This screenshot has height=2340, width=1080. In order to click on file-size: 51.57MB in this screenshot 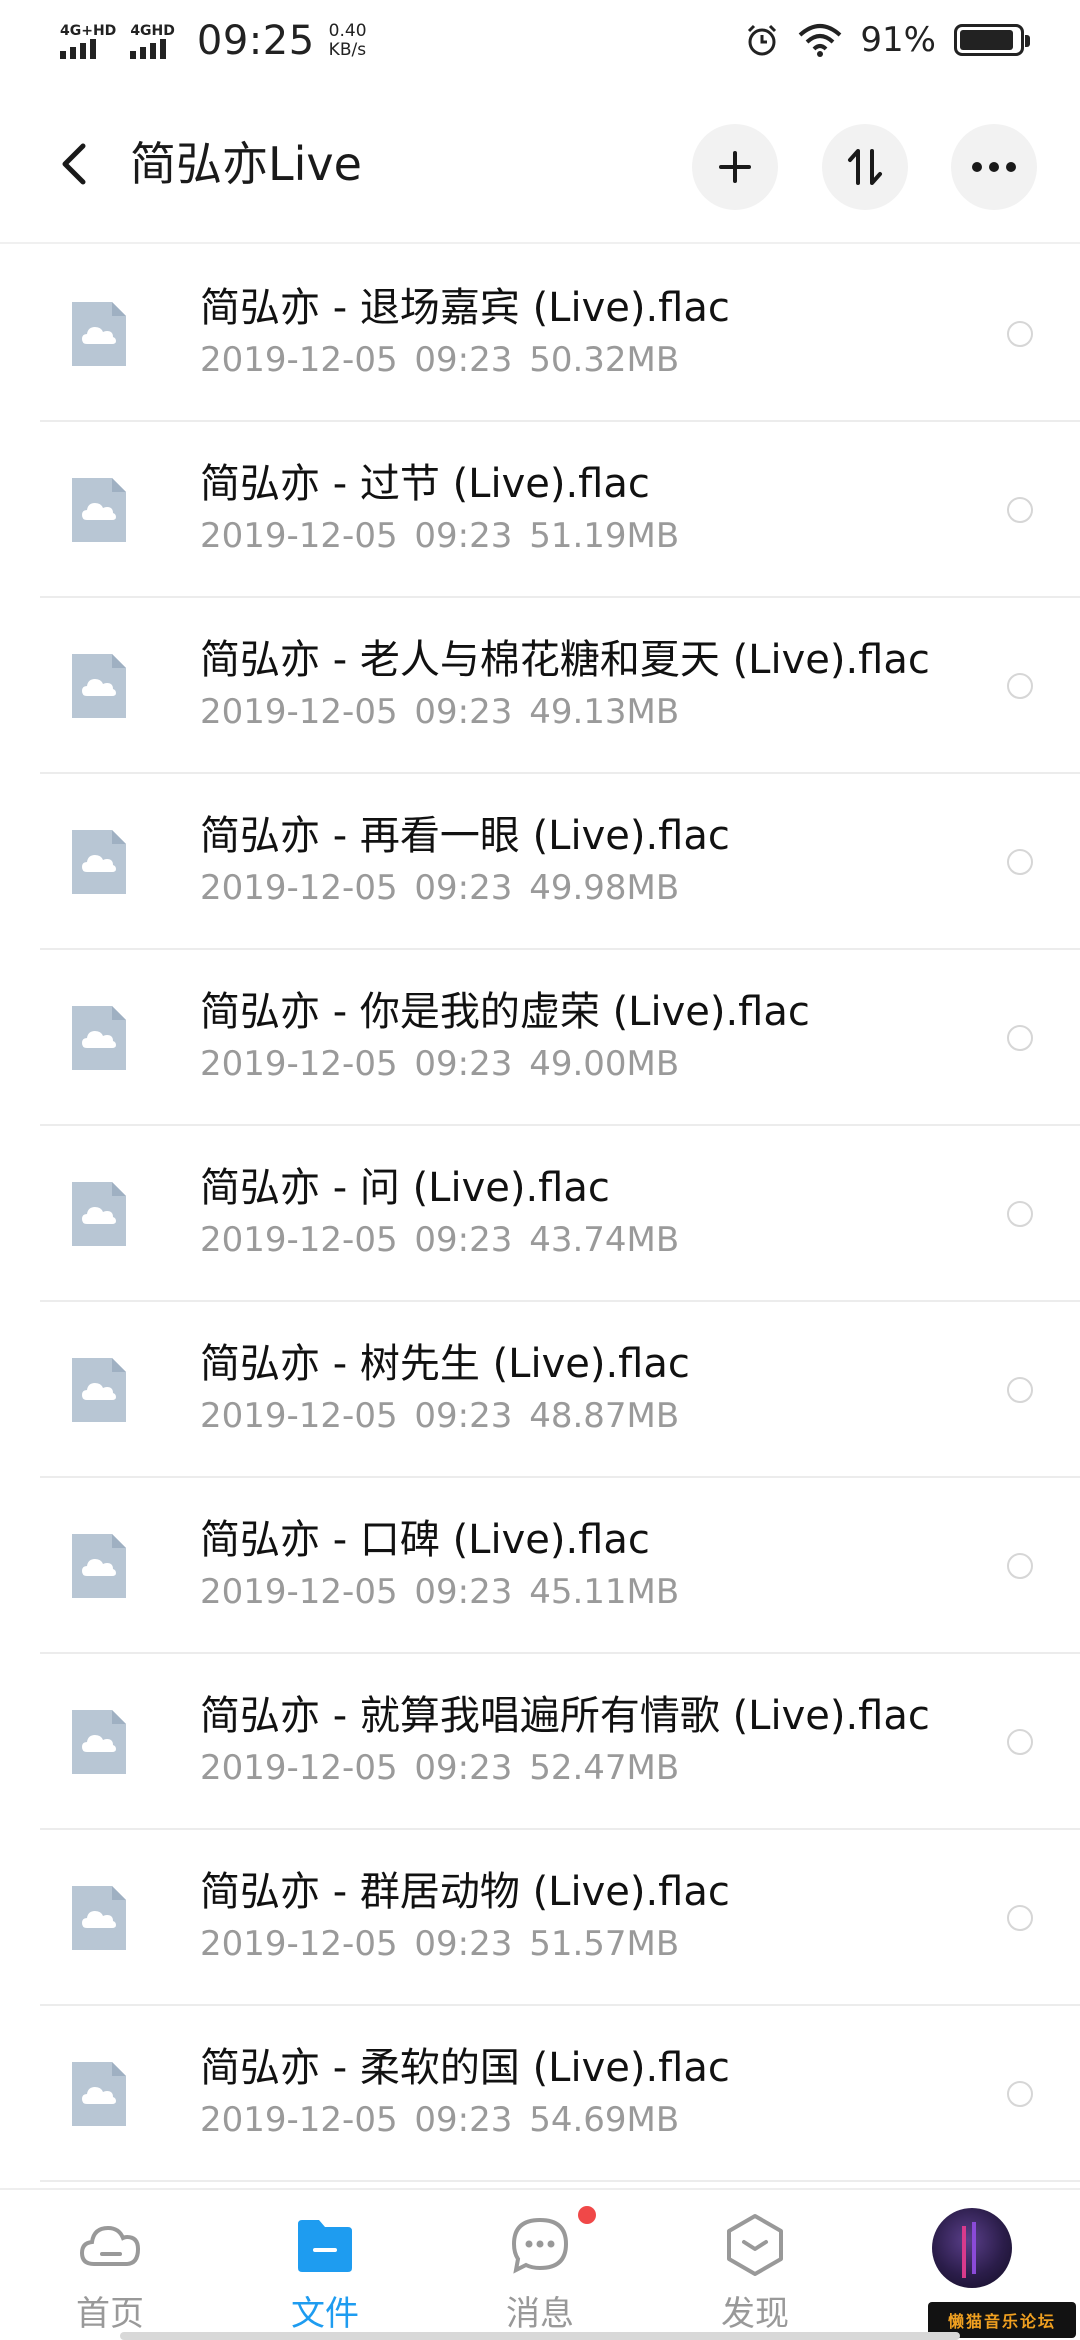, I will do `click(604, 1944)`.